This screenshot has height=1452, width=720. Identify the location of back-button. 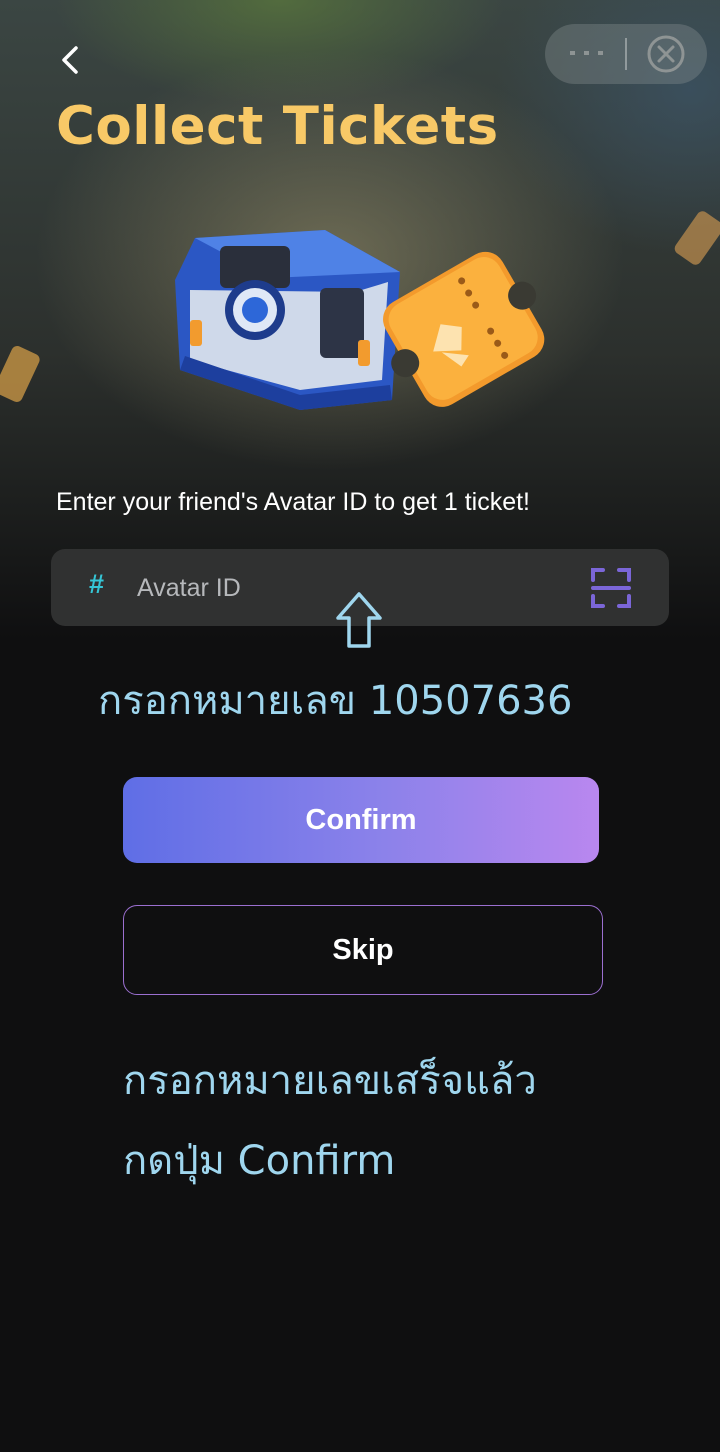
(70, 60).